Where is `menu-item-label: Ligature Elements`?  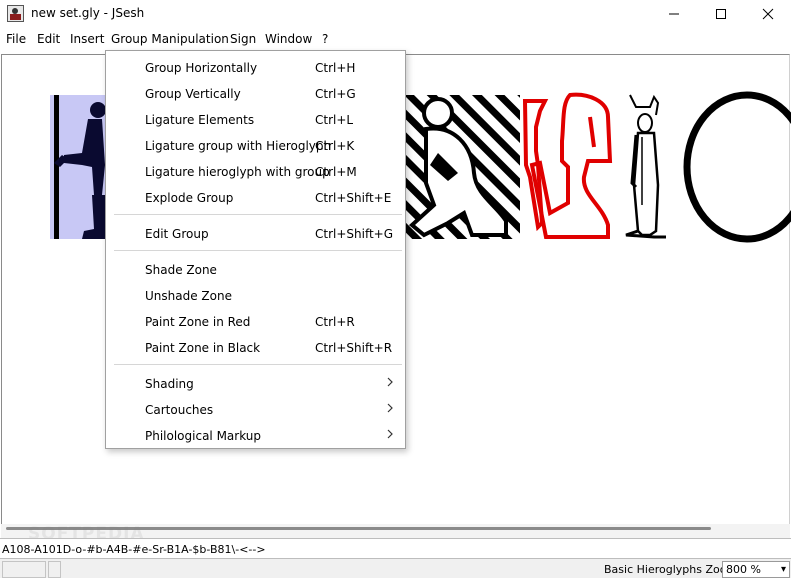 menu-item-label: Ligature Elements is located at coordinates (200, 120).